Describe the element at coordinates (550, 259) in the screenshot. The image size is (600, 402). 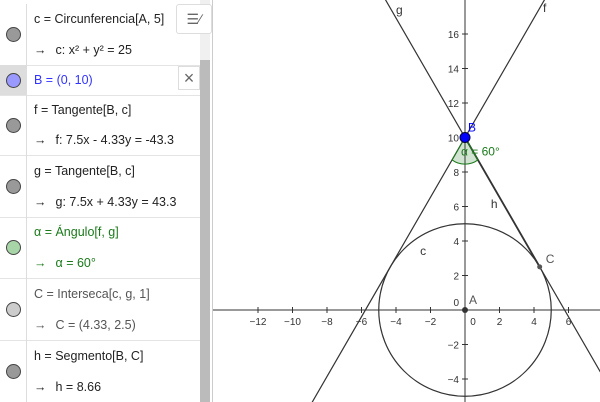
I see `label-C: C` at that location.